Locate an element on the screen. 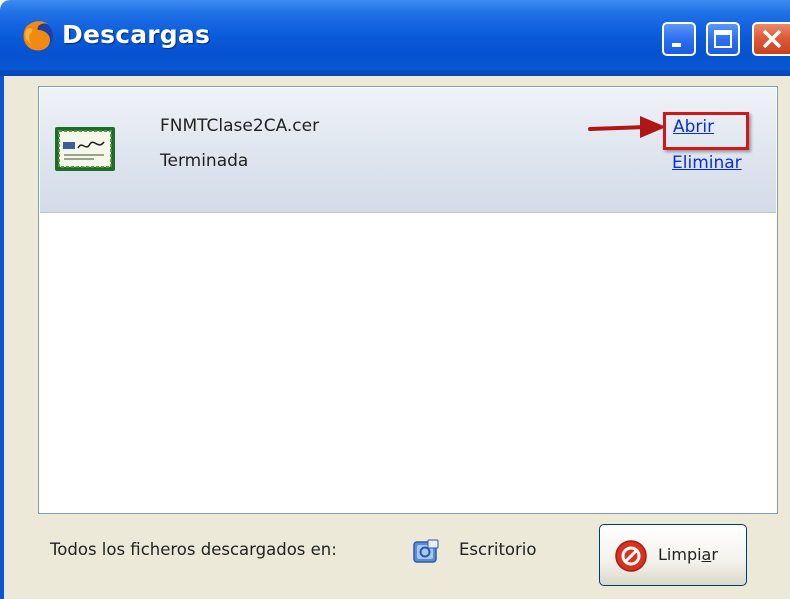 The image size is (790, 599). window-title: Descargas is located at coordinates (136, 34).